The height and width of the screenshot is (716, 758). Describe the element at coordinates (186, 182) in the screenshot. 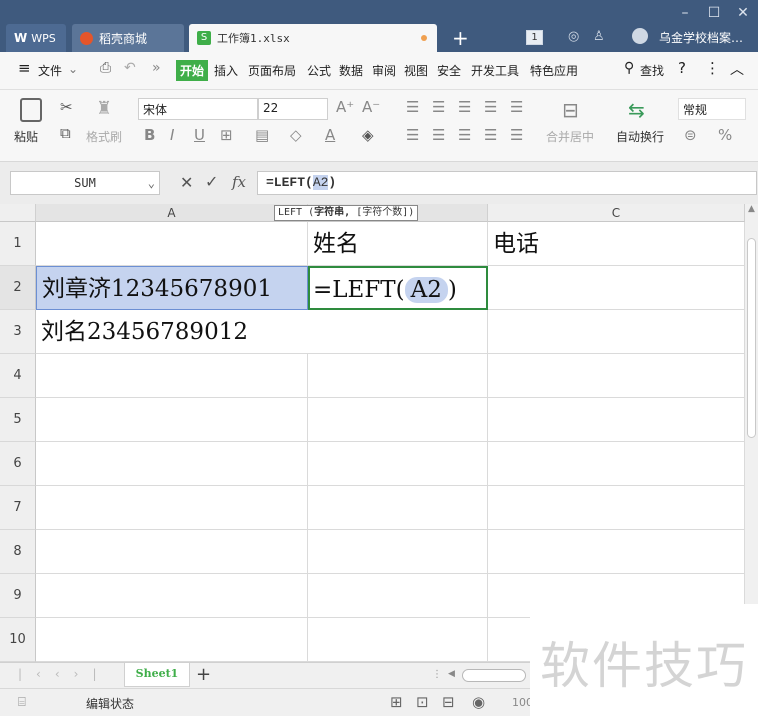

I see `cancel-icon: ✕` at that location.